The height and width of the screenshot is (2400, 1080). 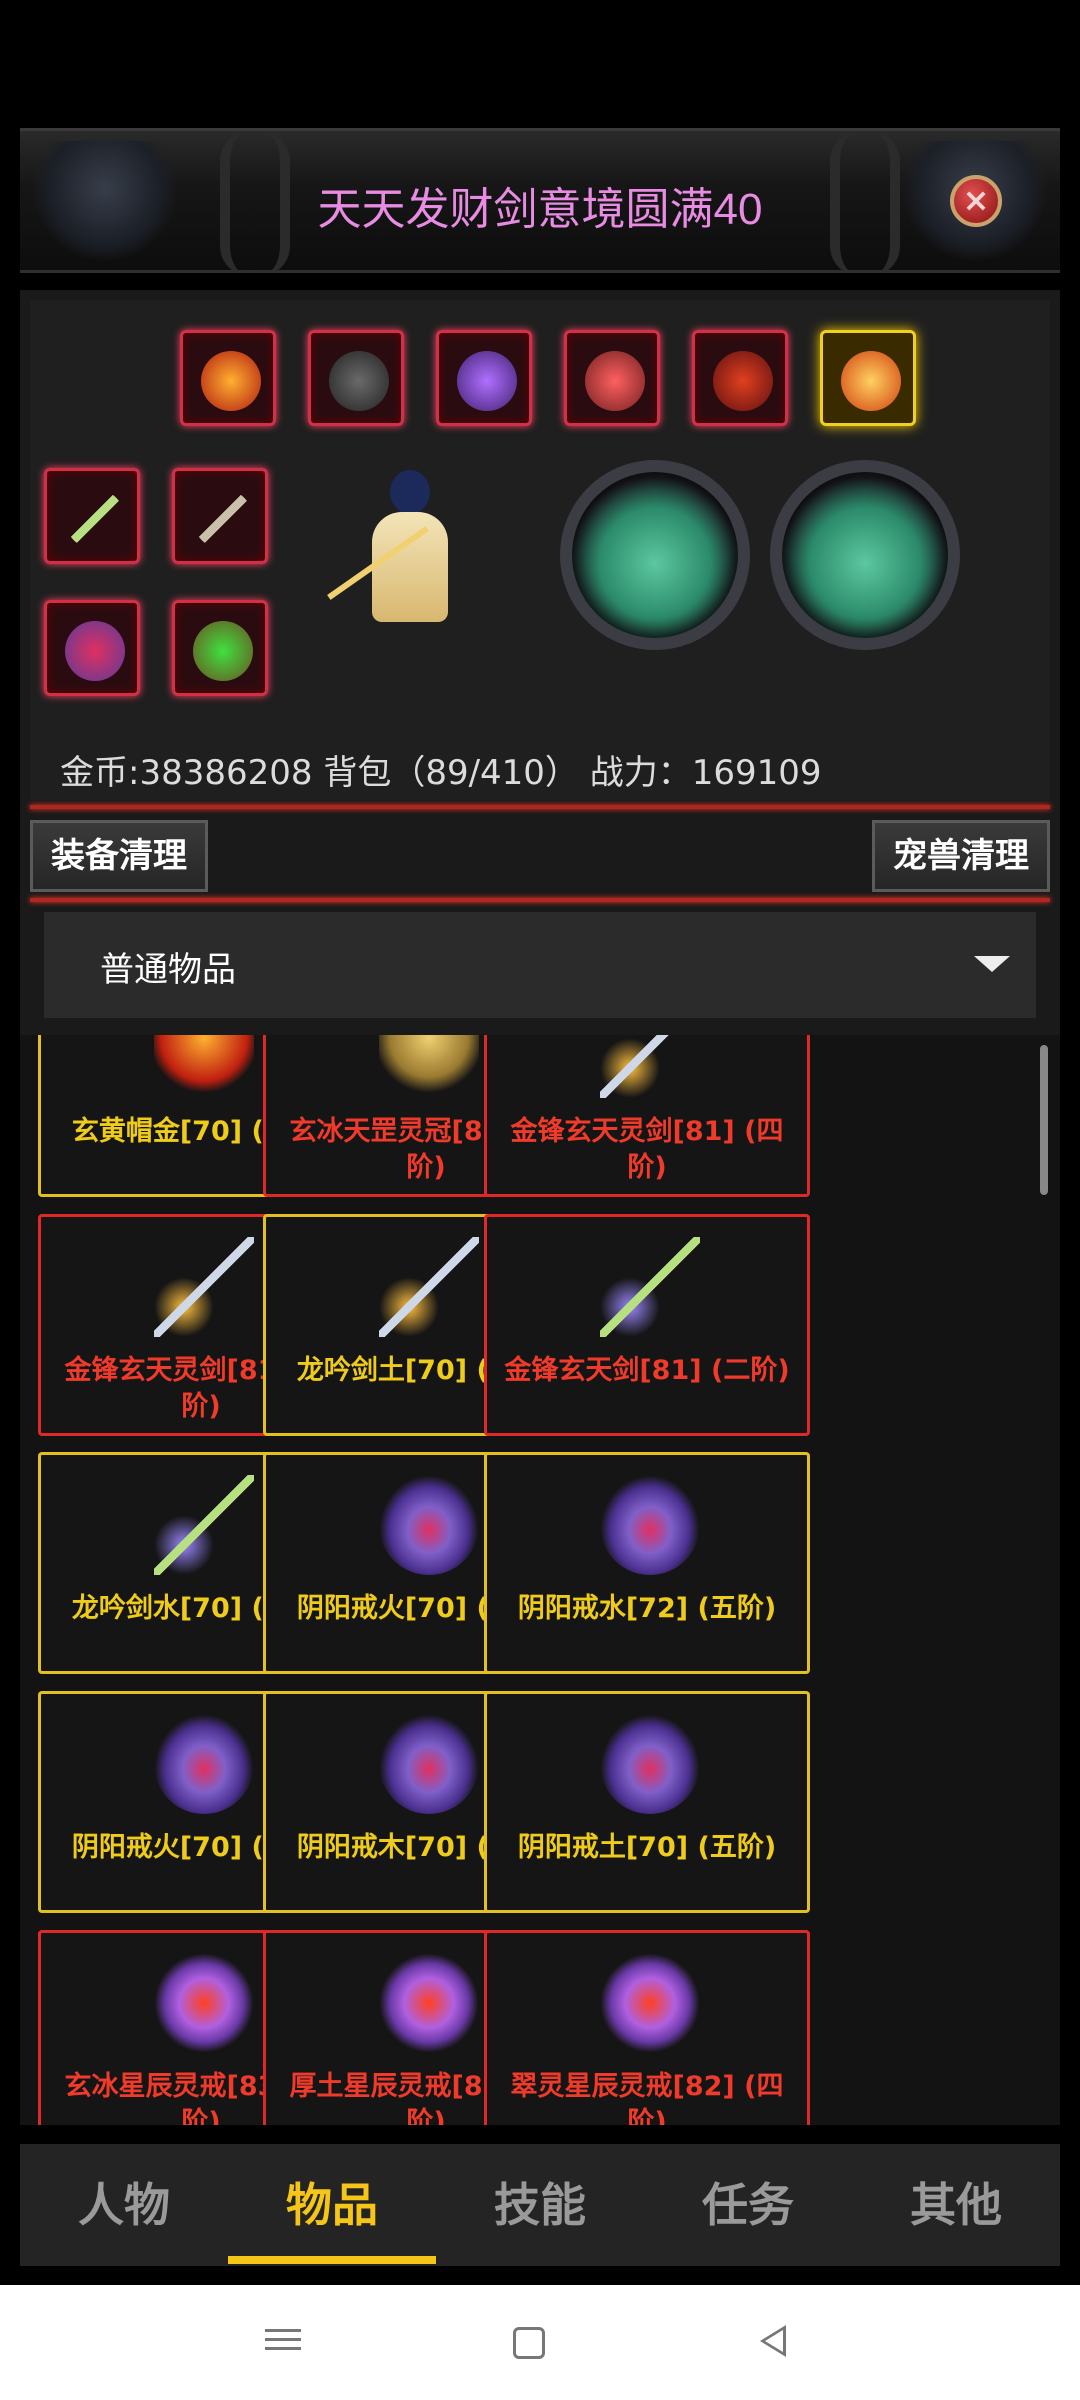 I want to click on system-navigation-bar, so click(x=540, y=2342).